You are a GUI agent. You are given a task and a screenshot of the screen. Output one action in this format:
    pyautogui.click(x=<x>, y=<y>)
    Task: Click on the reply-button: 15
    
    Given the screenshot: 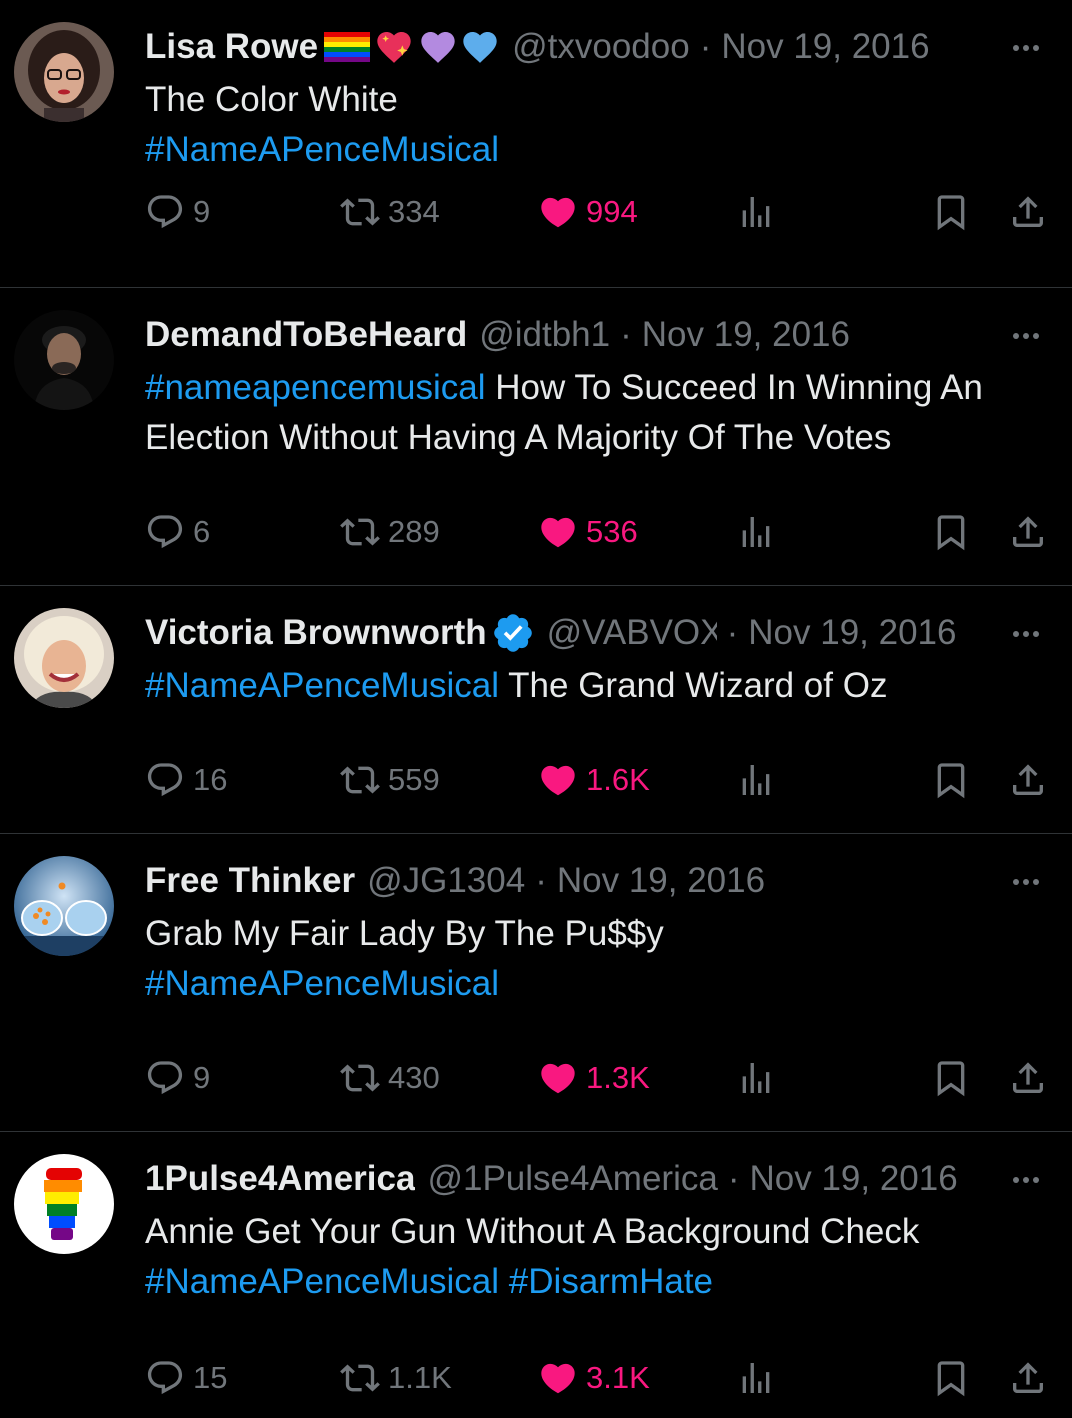 What is the action you would take?
    pyautogui.click(x=186, y=1378)
    